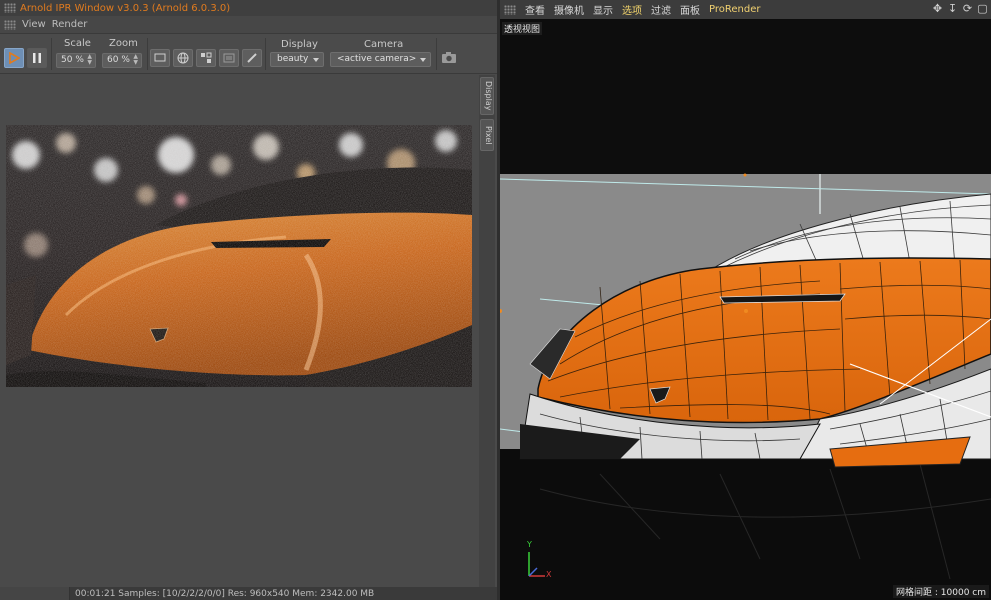 The image size is (991, 600). I want to click on scale-value: 50 %, so click(72, 60).